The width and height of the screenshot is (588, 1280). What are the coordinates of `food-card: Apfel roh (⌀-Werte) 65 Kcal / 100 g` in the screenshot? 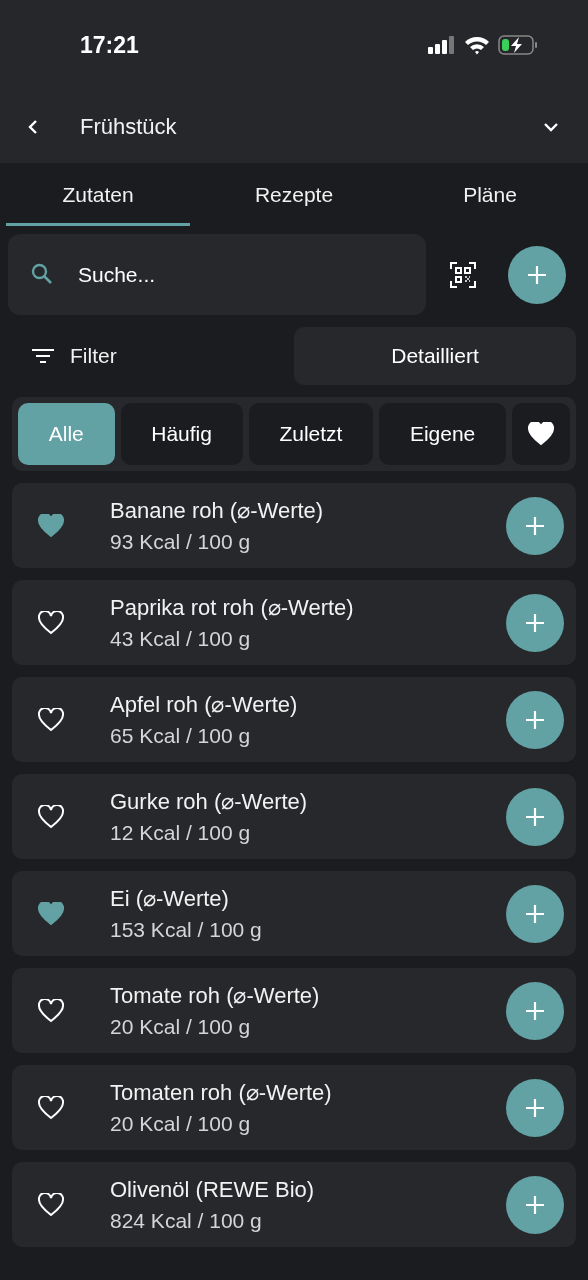 It's located at (294, 719).